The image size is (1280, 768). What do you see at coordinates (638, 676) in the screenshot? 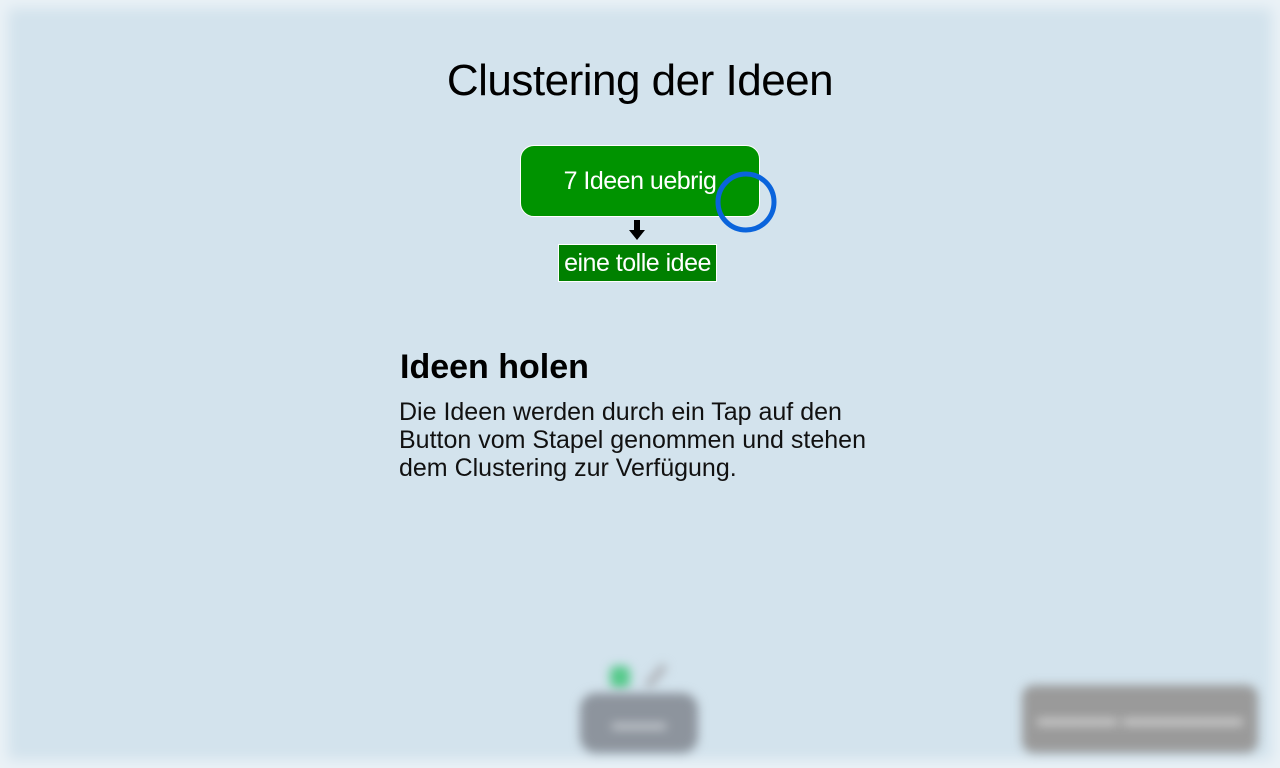
I see `toolbar-icons` at bounding box center [638, 676].